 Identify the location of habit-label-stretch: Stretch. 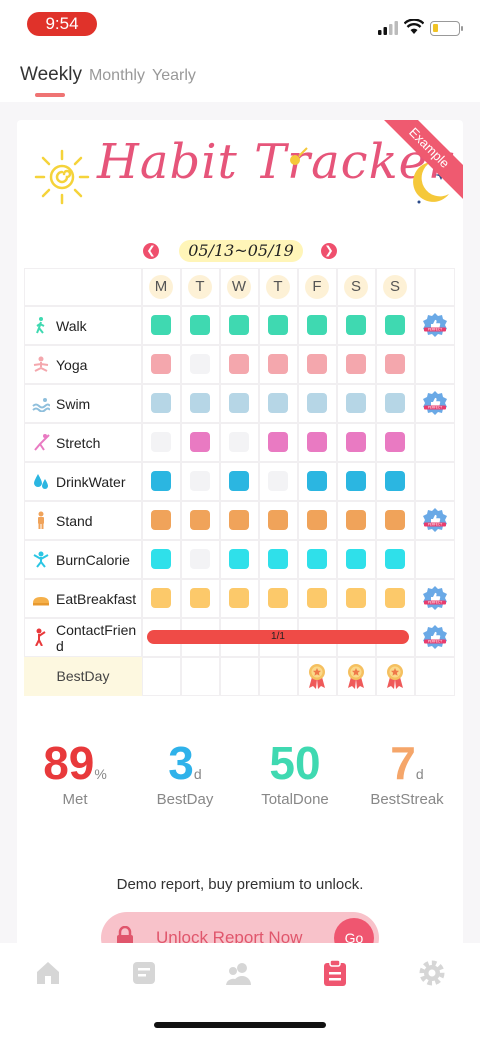
(98, 443).